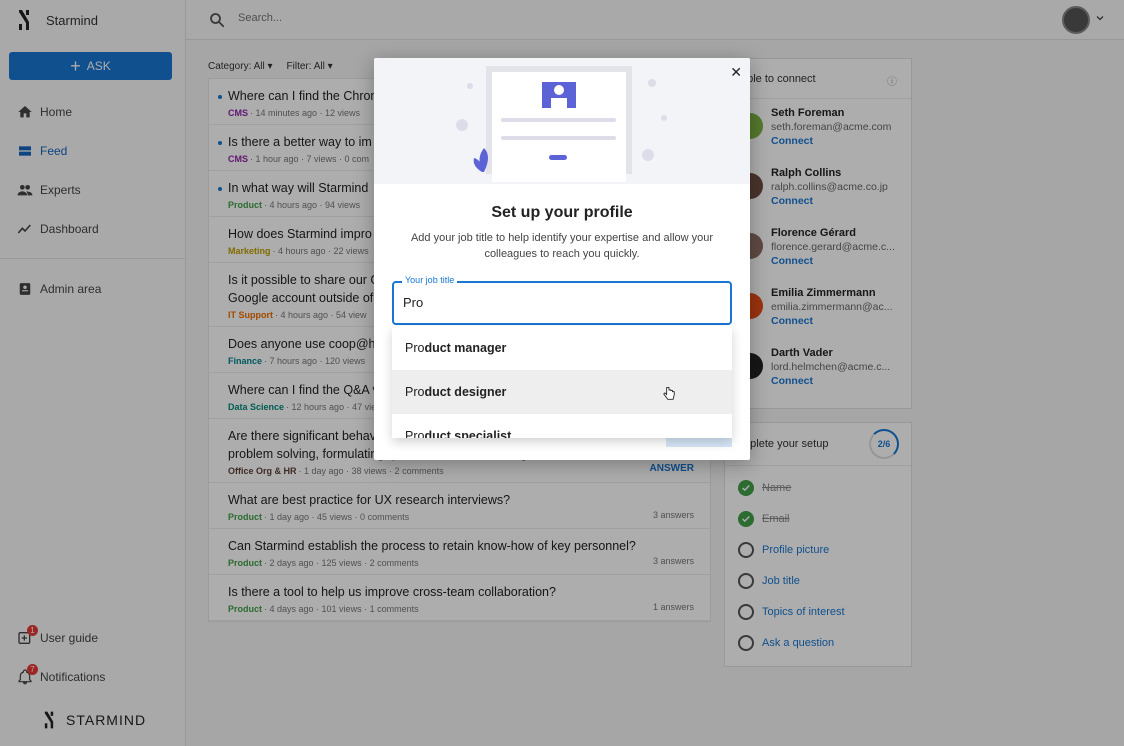 This screenshot has height=746, width=1124. Describe the element at coordinates (562, 348) in the screenshot. I see `suggestion-item: Pro duct manager` at that location.